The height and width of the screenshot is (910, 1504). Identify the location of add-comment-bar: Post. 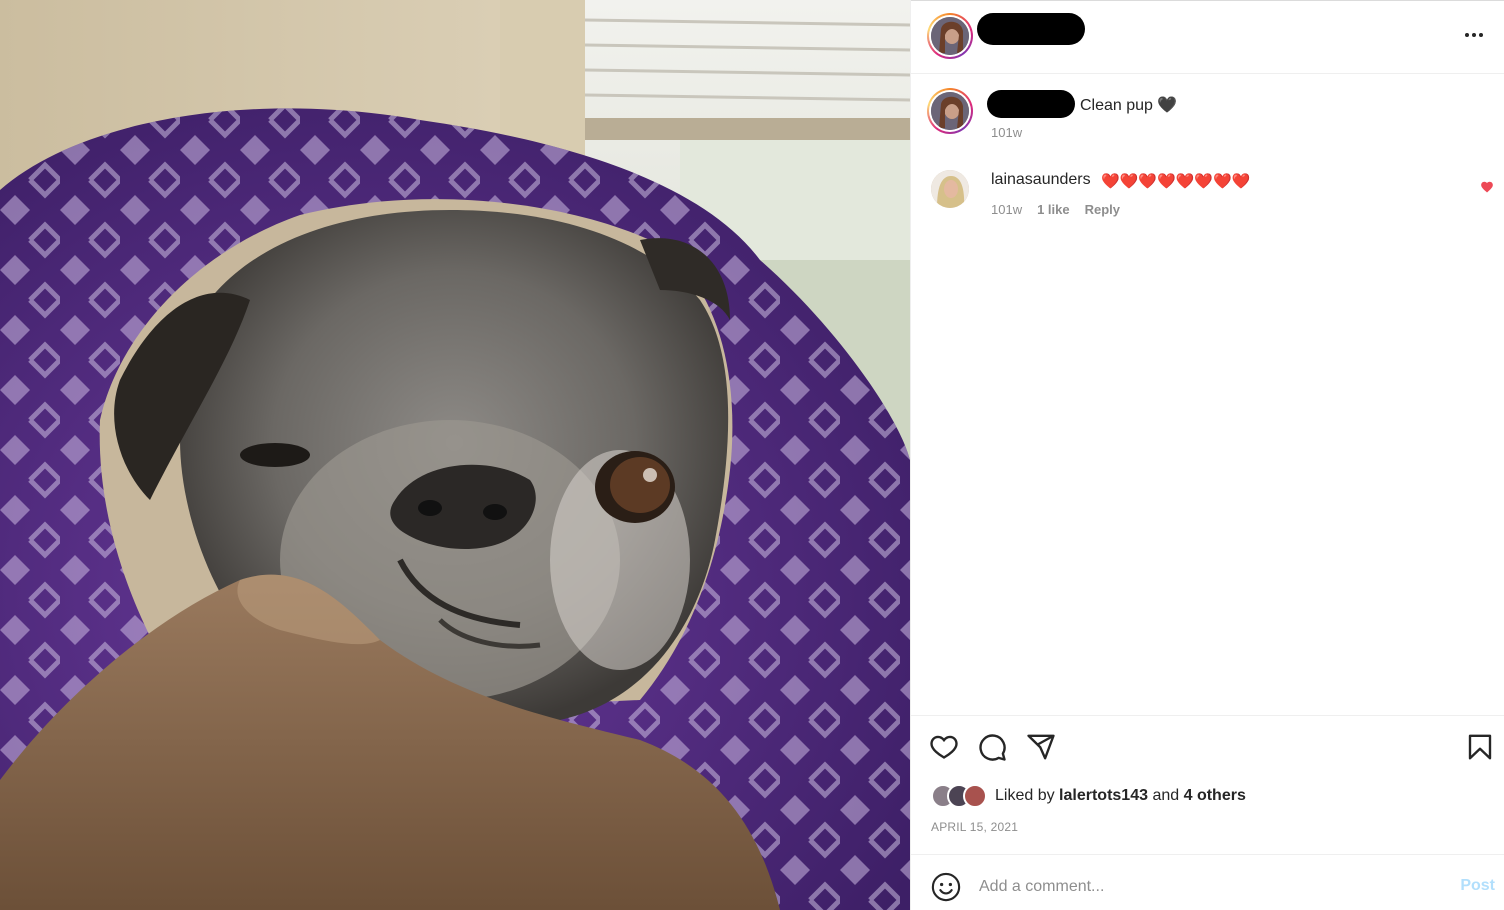
(1207, 882).